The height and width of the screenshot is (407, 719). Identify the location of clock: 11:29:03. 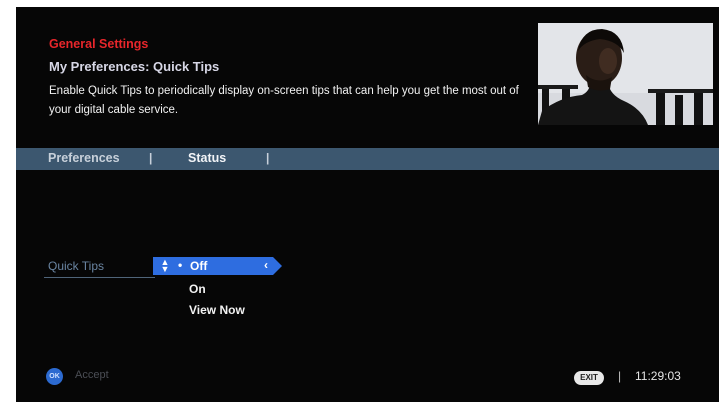
(658, 376).